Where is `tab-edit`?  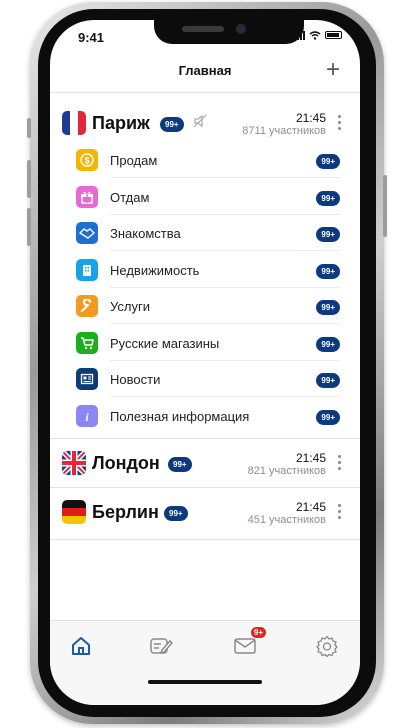
tab-edit is located at coordinates (161, 646).